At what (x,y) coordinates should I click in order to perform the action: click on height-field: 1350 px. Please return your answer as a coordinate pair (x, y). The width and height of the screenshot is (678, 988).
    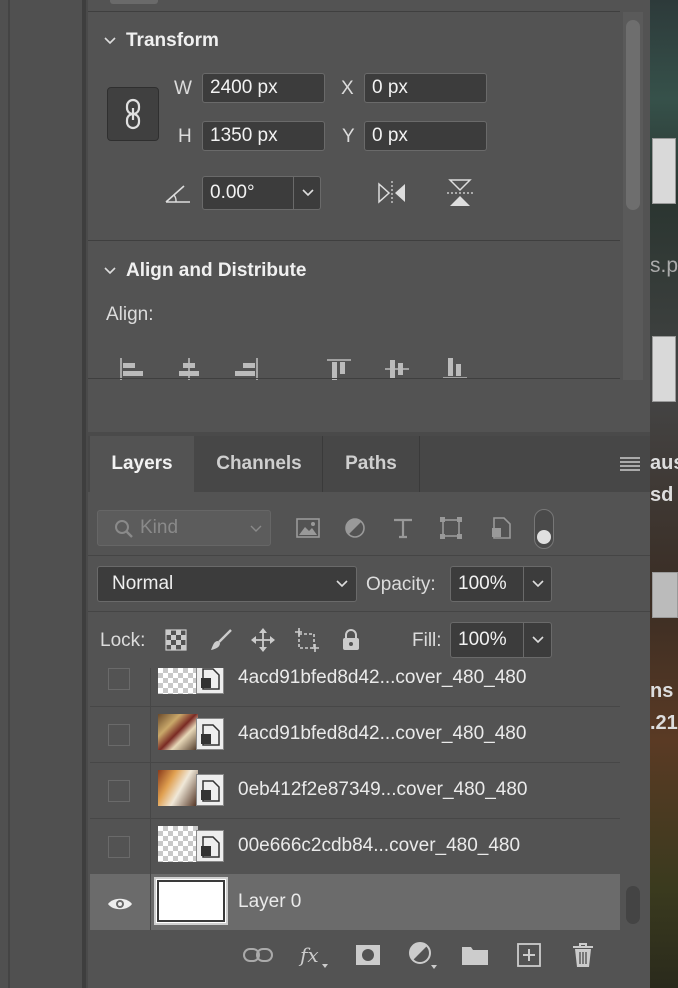
    Looking at the image, I should click on (263, 136).